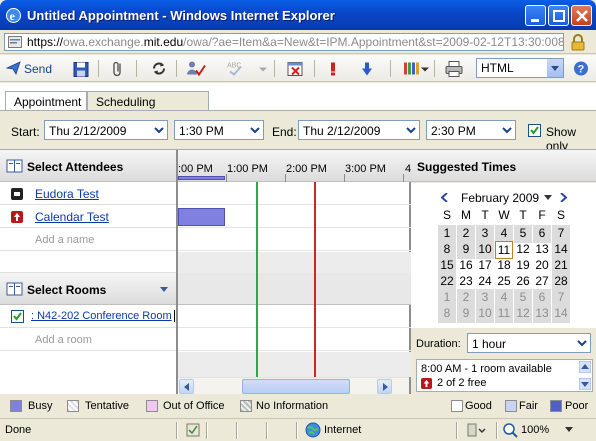 The width and height of the screenshot is (596, 441). What do you see at coordinates (585, 367) in the screenshot?
I see `scroll-up-button` at bounding box center [585, 367].